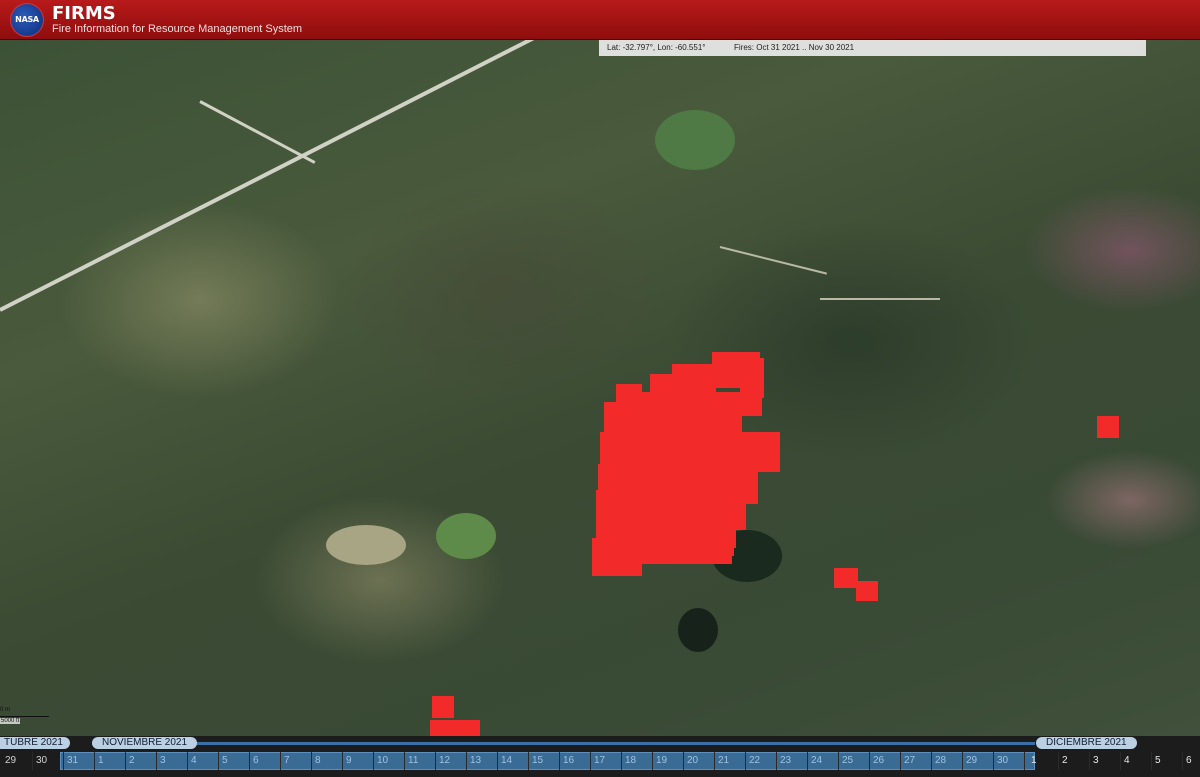 This screenshot has width=1200, height=777. Describe the element at coordinates (389, 761) in the screenshot. I see `timeline-day: 10` at that location.